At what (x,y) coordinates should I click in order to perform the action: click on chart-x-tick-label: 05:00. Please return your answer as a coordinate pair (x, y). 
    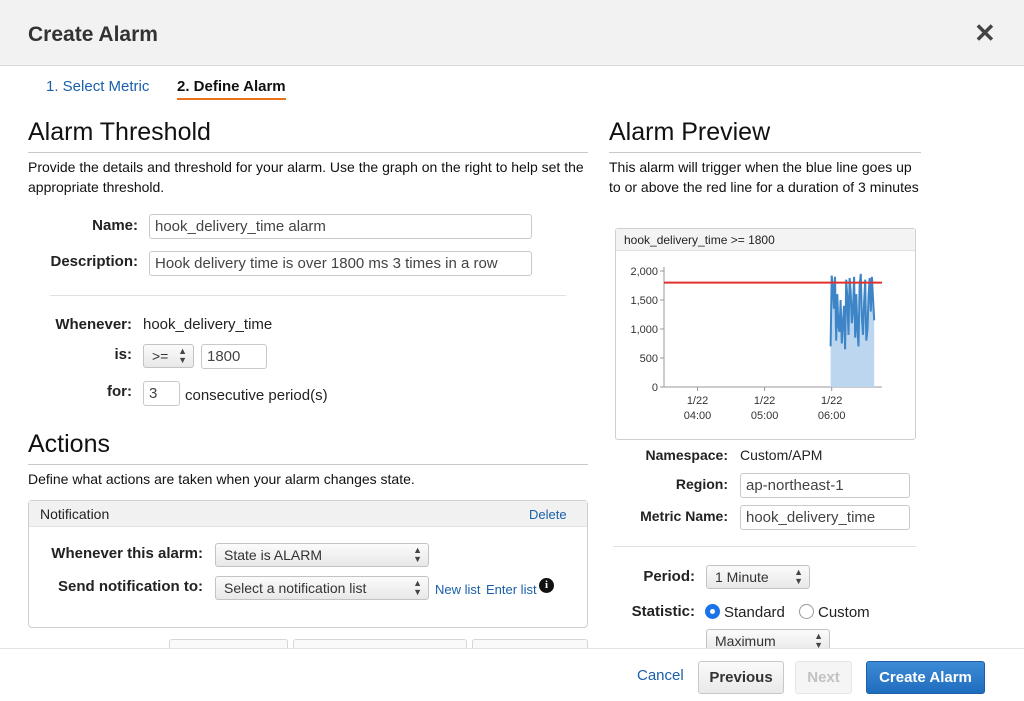
    Looking at the image, I should click on (765, 416).